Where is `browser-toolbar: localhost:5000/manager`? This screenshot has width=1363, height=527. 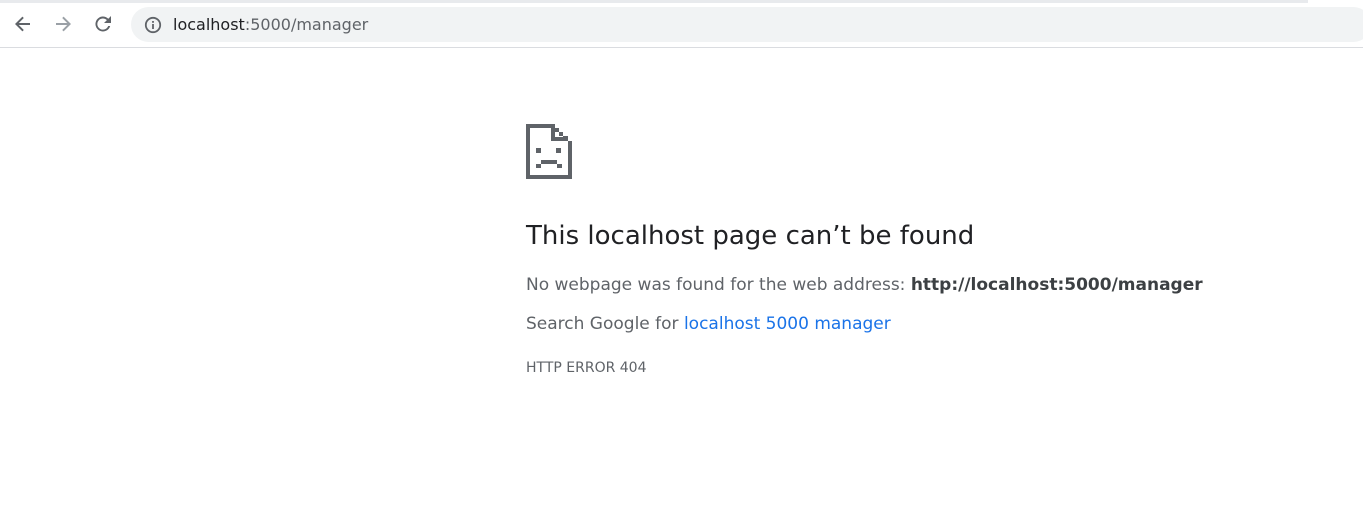
browser-toolbar: localhost:5000/manager is located at coordinates (681, 24).